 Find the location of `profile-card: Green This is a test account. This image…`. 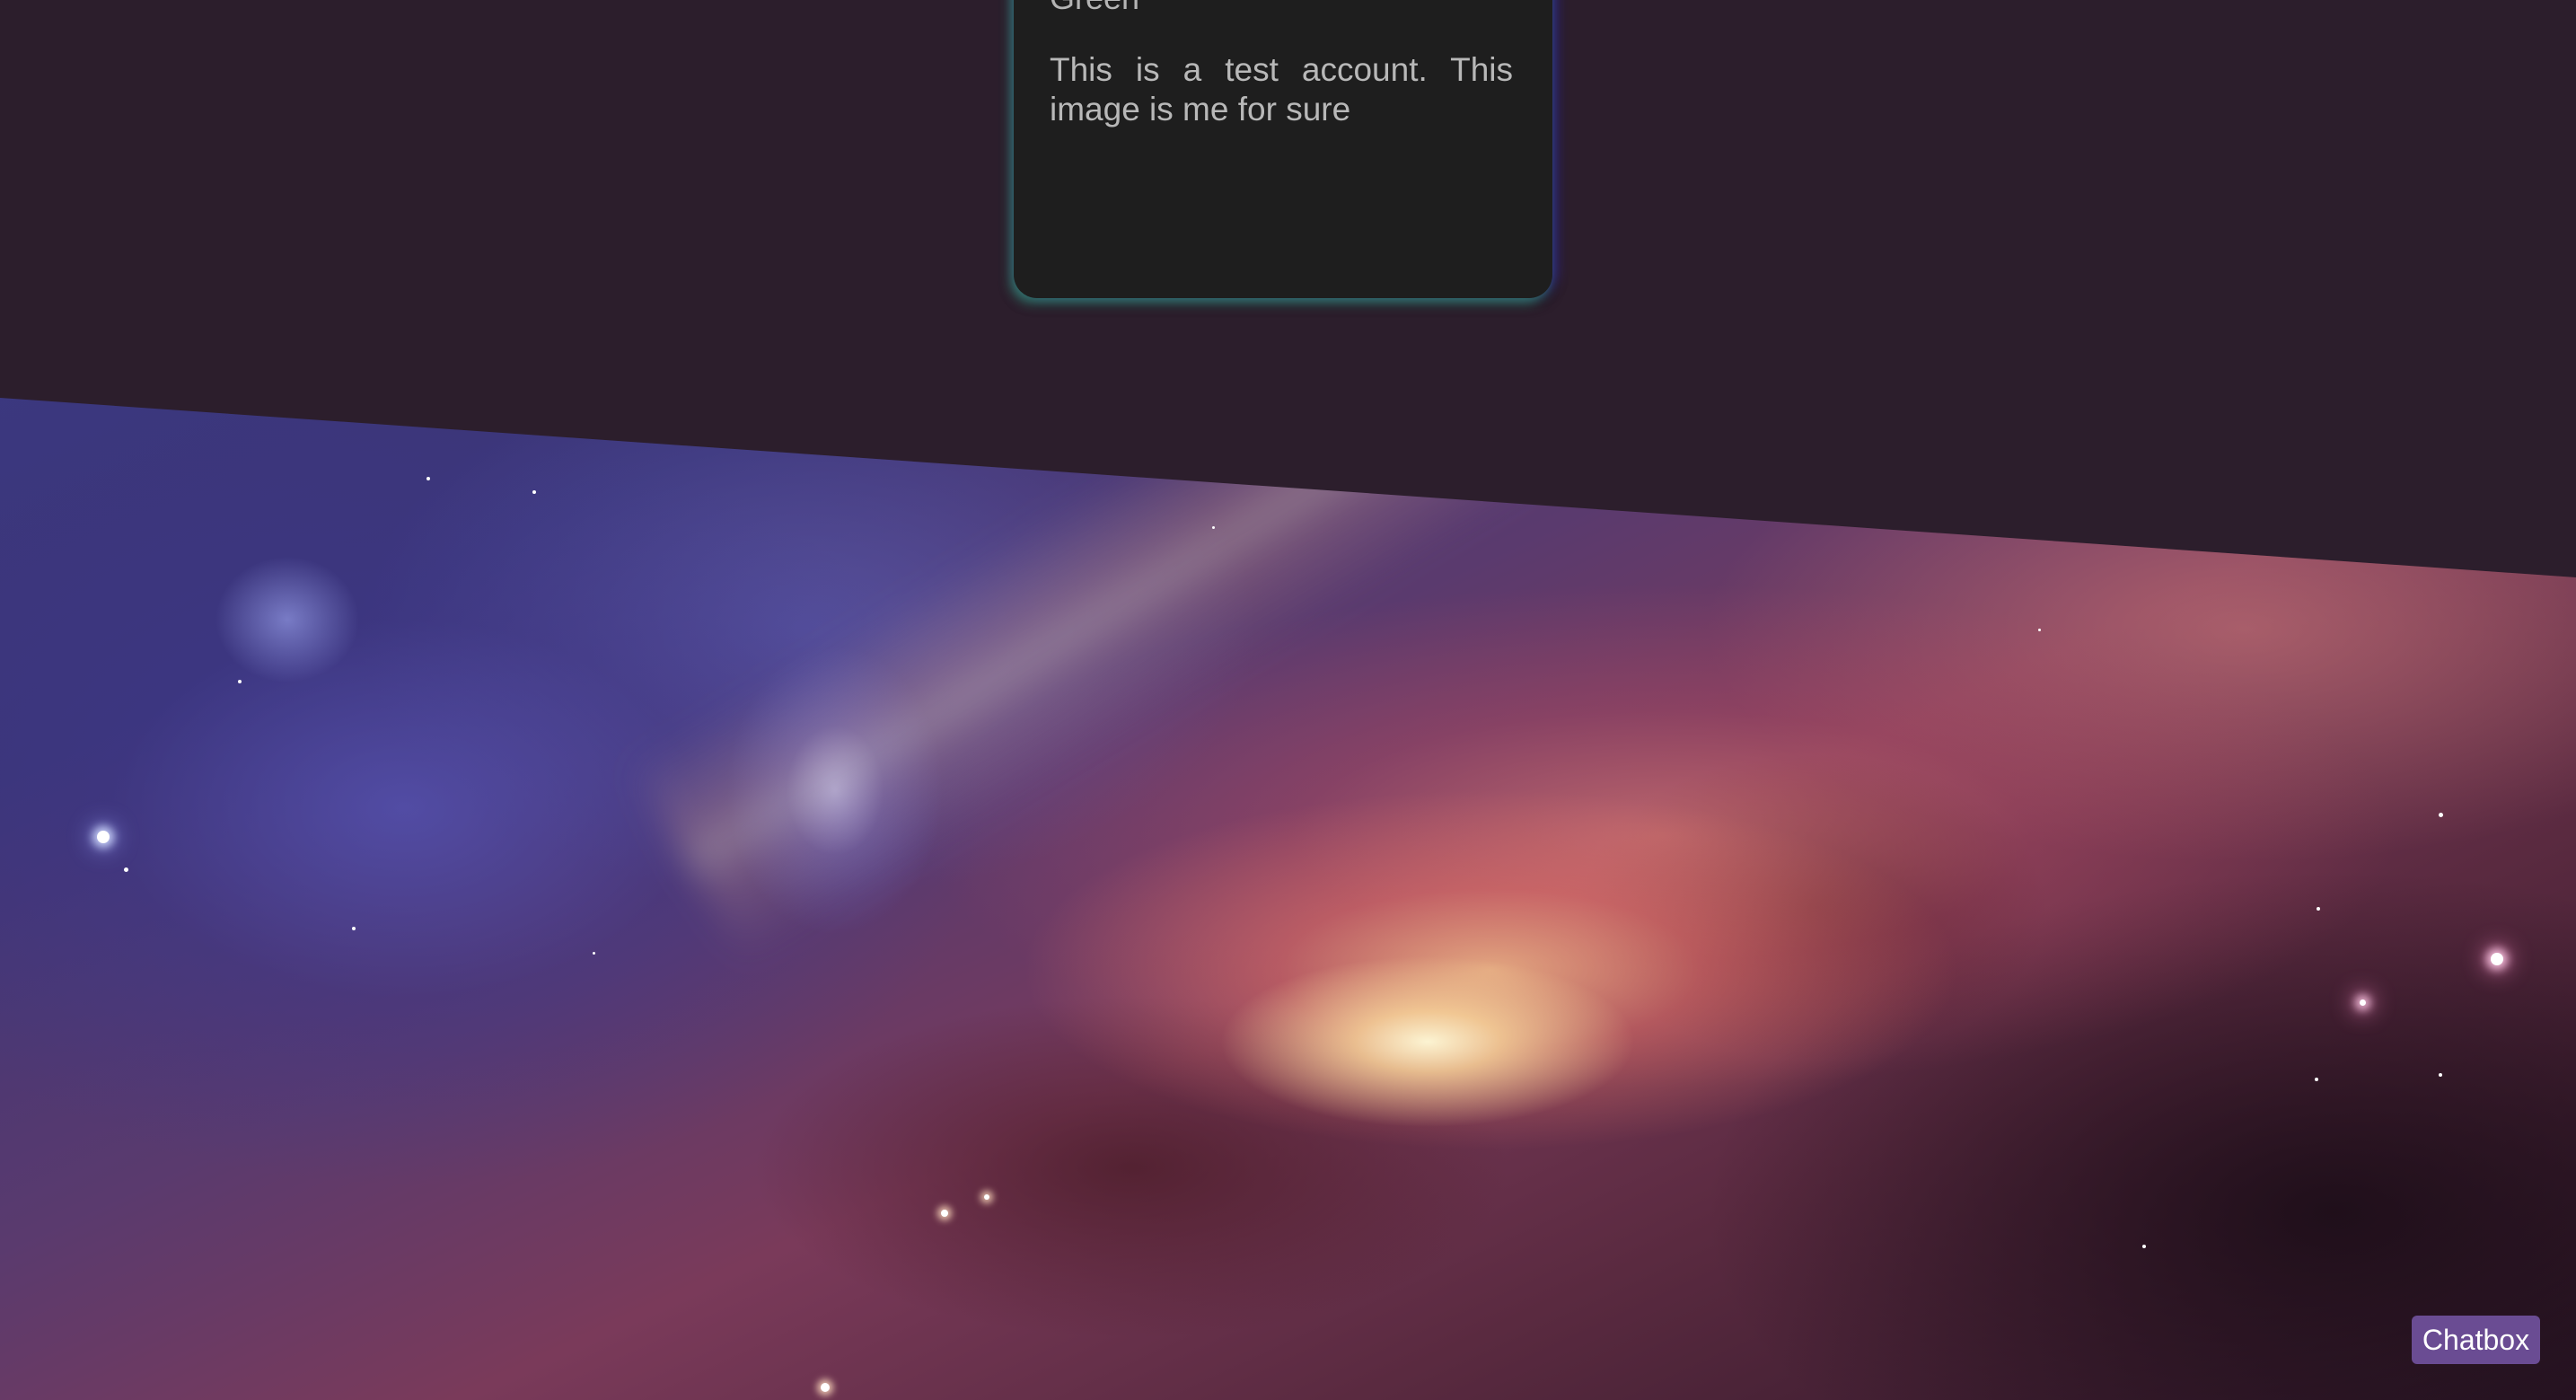

profile-card: Green This is a test account. This image… is located at coordinates (1283, 149).